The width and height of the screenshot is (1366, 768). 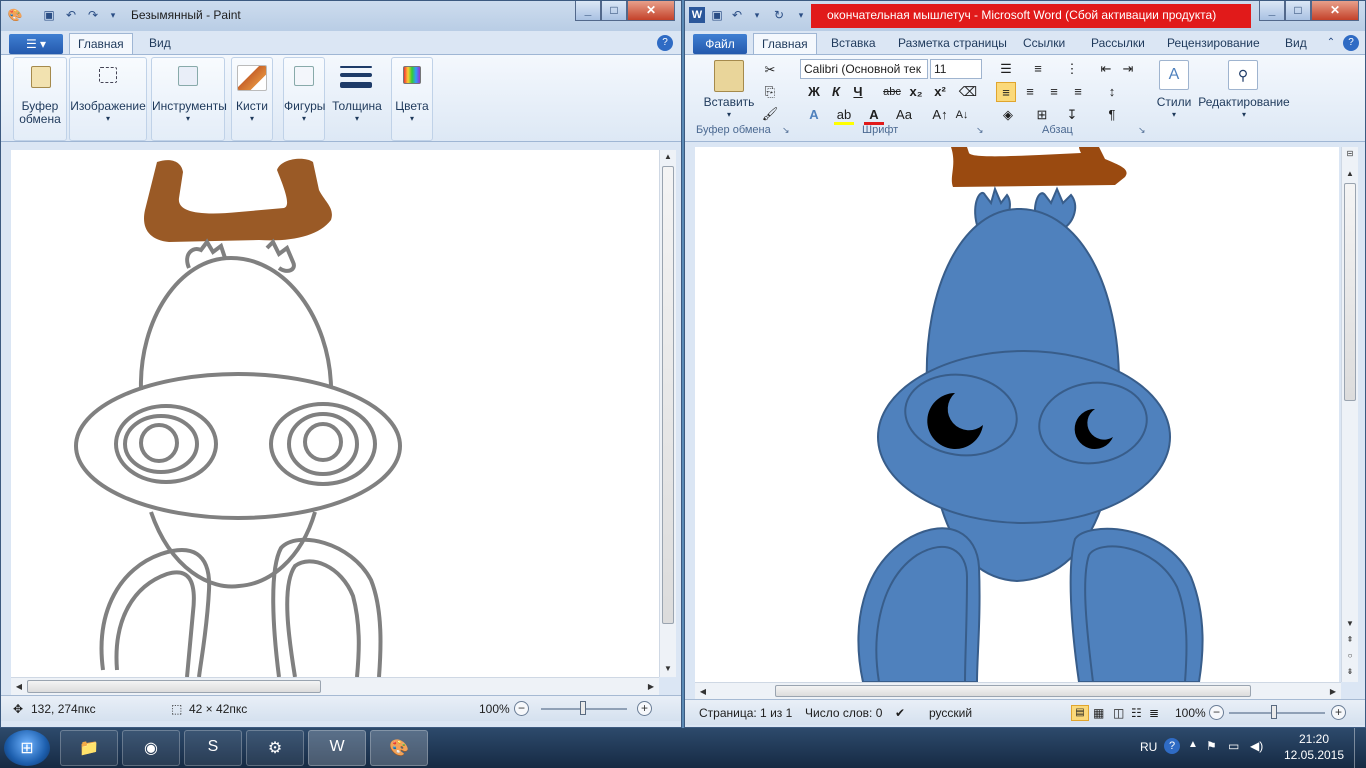 What do you see at coordinates (1006, 69) in the screenshot?
I see `bullets-icon: ☰` at bounding box center [1006, 69].